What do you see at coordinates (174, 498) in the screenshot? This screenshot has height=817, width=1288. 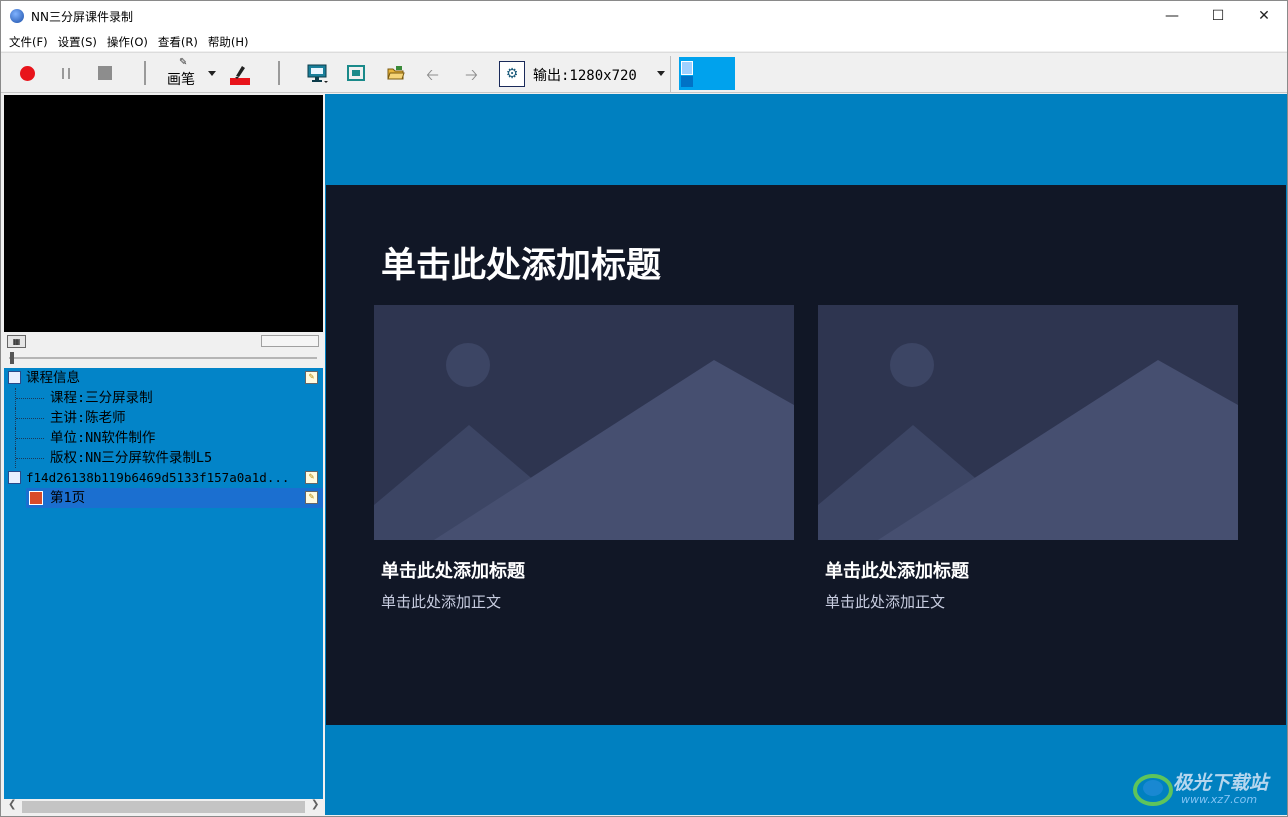 I see `tree-item-page: 第1页 ✎` at bounding box center [174, 498].